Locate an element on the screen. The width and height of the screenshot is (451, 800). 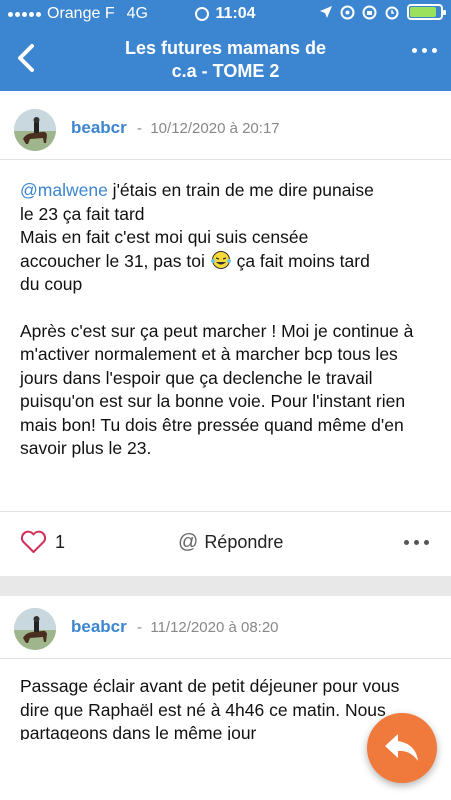
like-count: 1 is located at coordinates (60, 541).